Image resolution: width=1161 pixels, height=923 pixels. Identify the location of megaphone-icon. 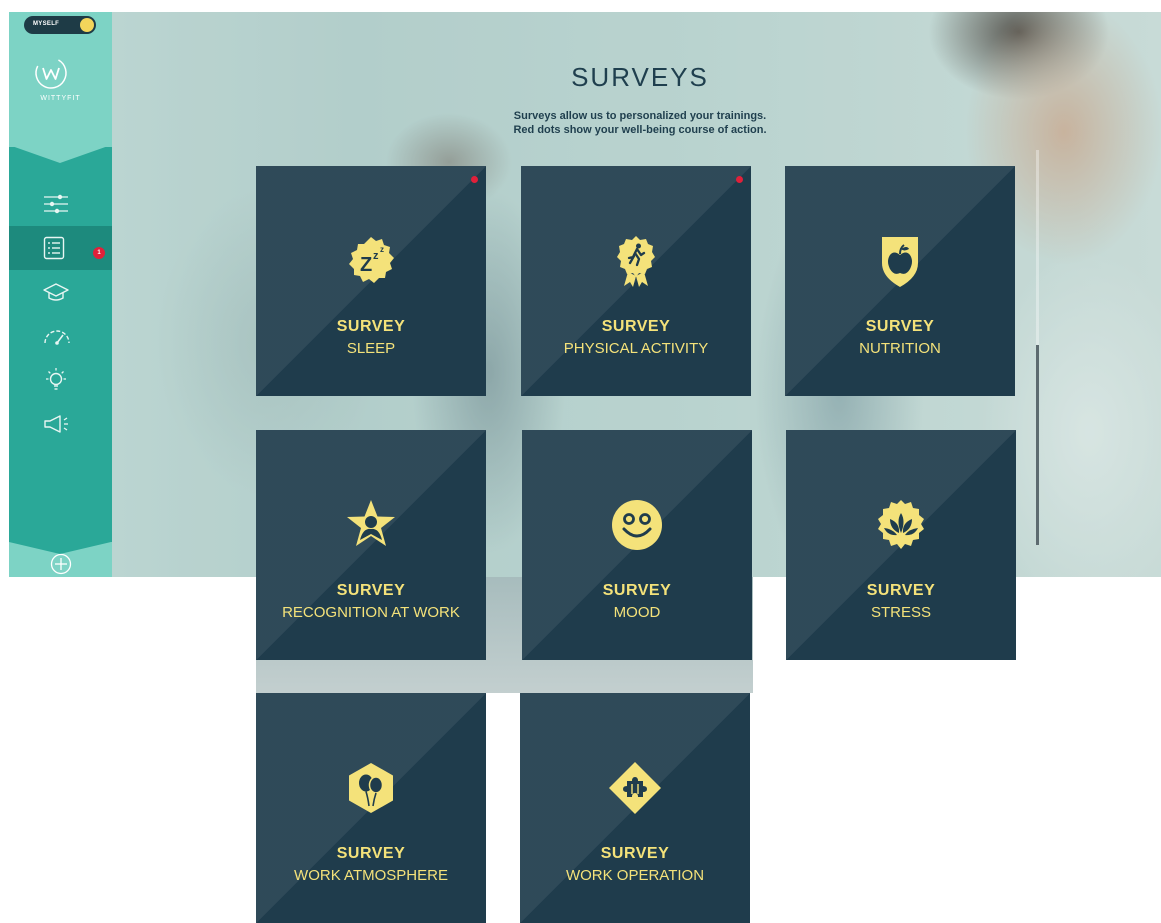
(56, 424).